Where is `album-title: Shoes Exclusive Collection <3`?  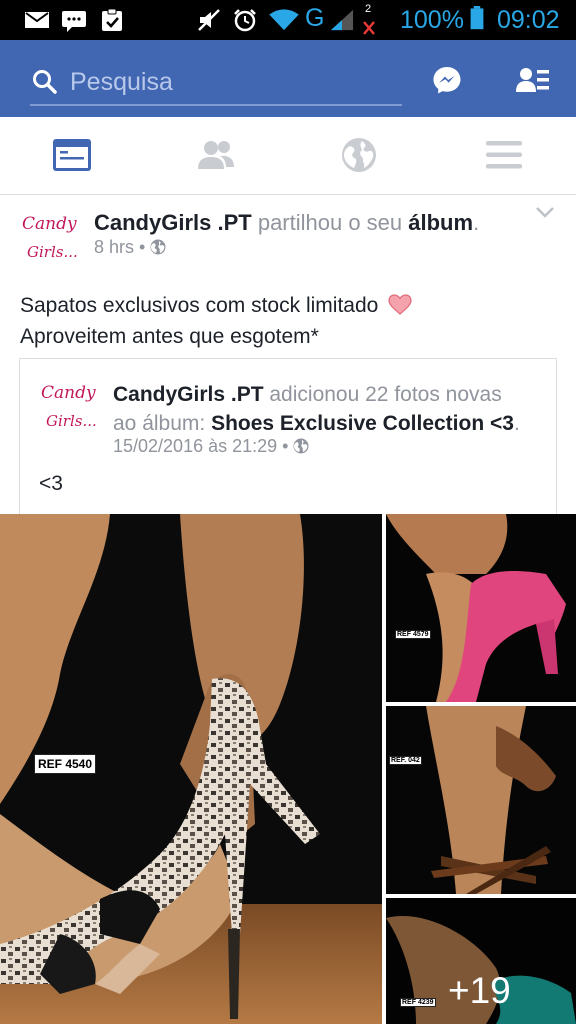
album-title: Shoes Exclusive Collection <3 is located at coordinates (362, 423).